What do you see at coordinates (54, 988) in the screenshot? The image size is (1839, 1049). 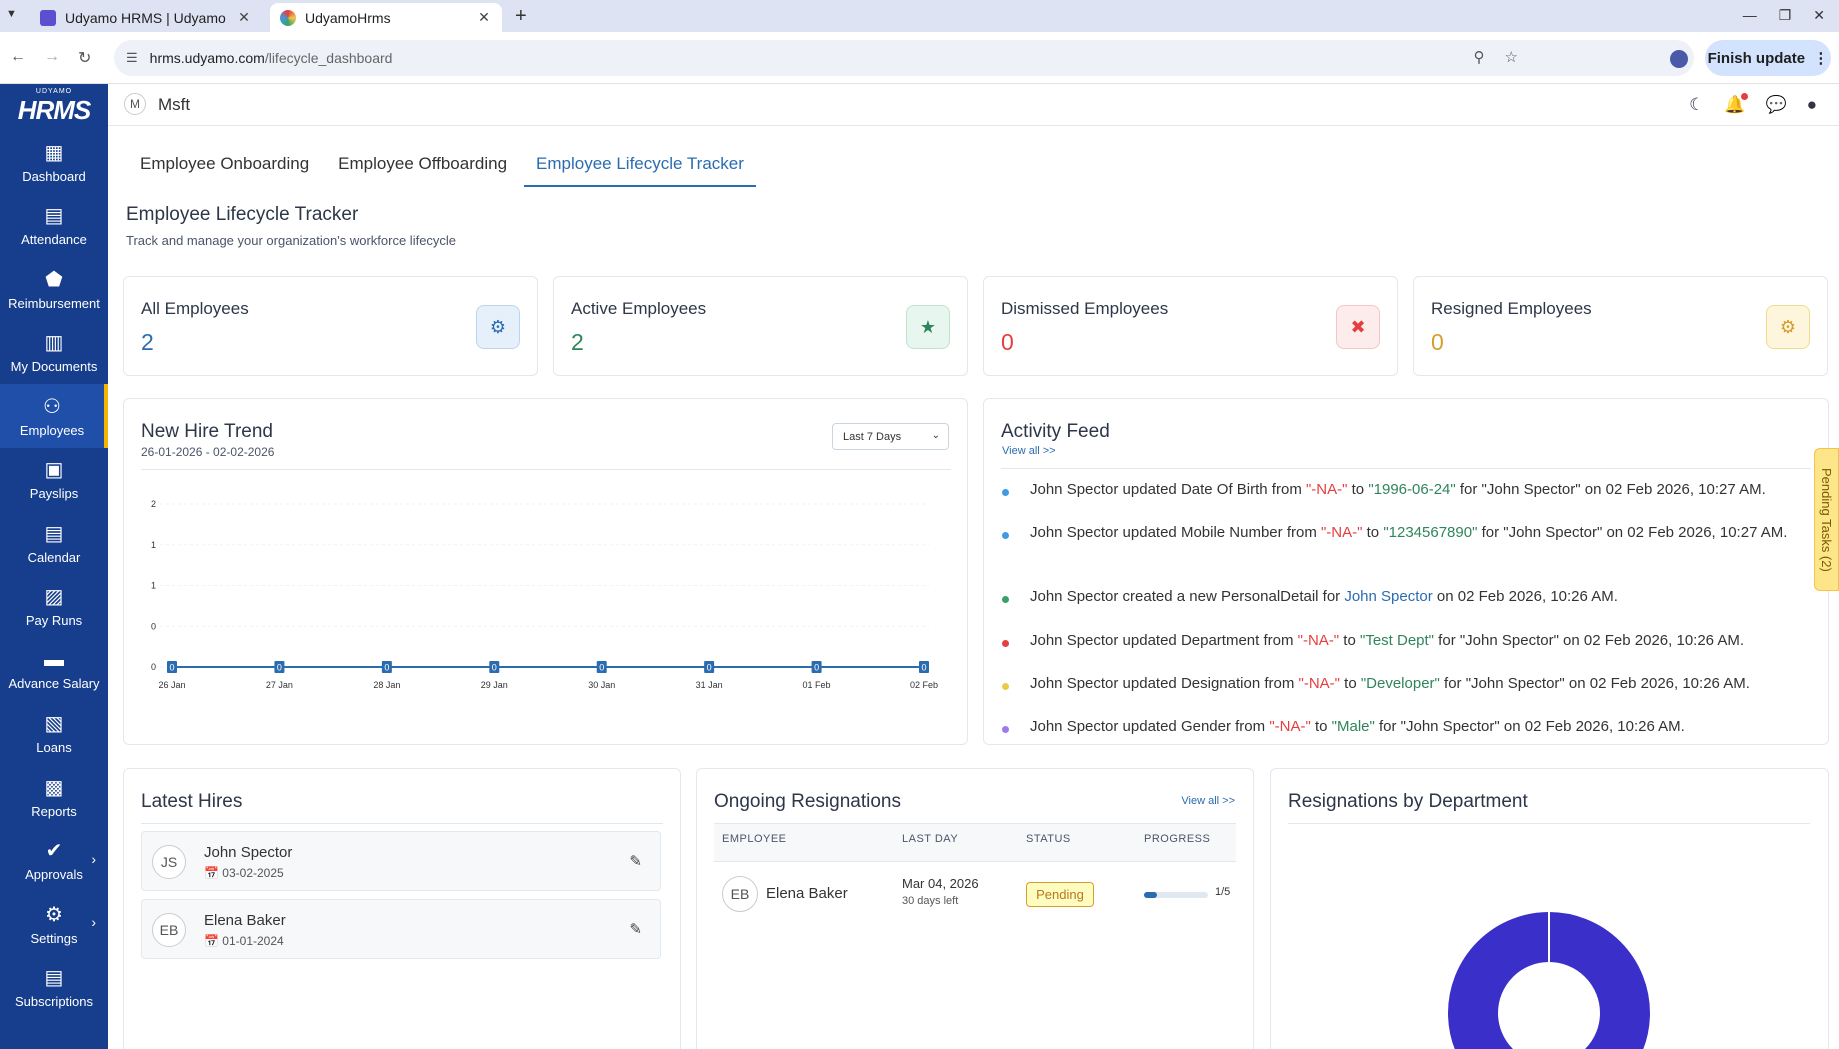 I see `sidebar-item-subscriptions: ▤ Subscriptions` at bounding box center [54, 988].